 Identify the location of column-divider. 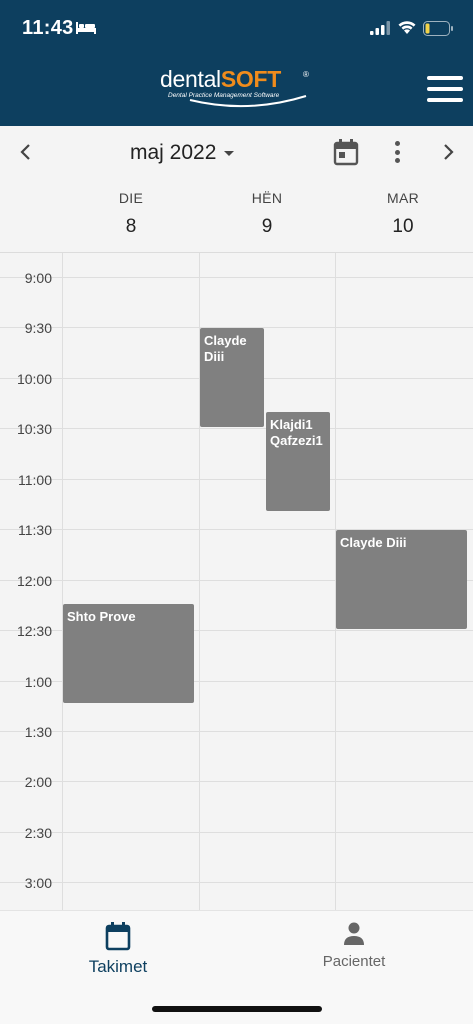
(62, 581).